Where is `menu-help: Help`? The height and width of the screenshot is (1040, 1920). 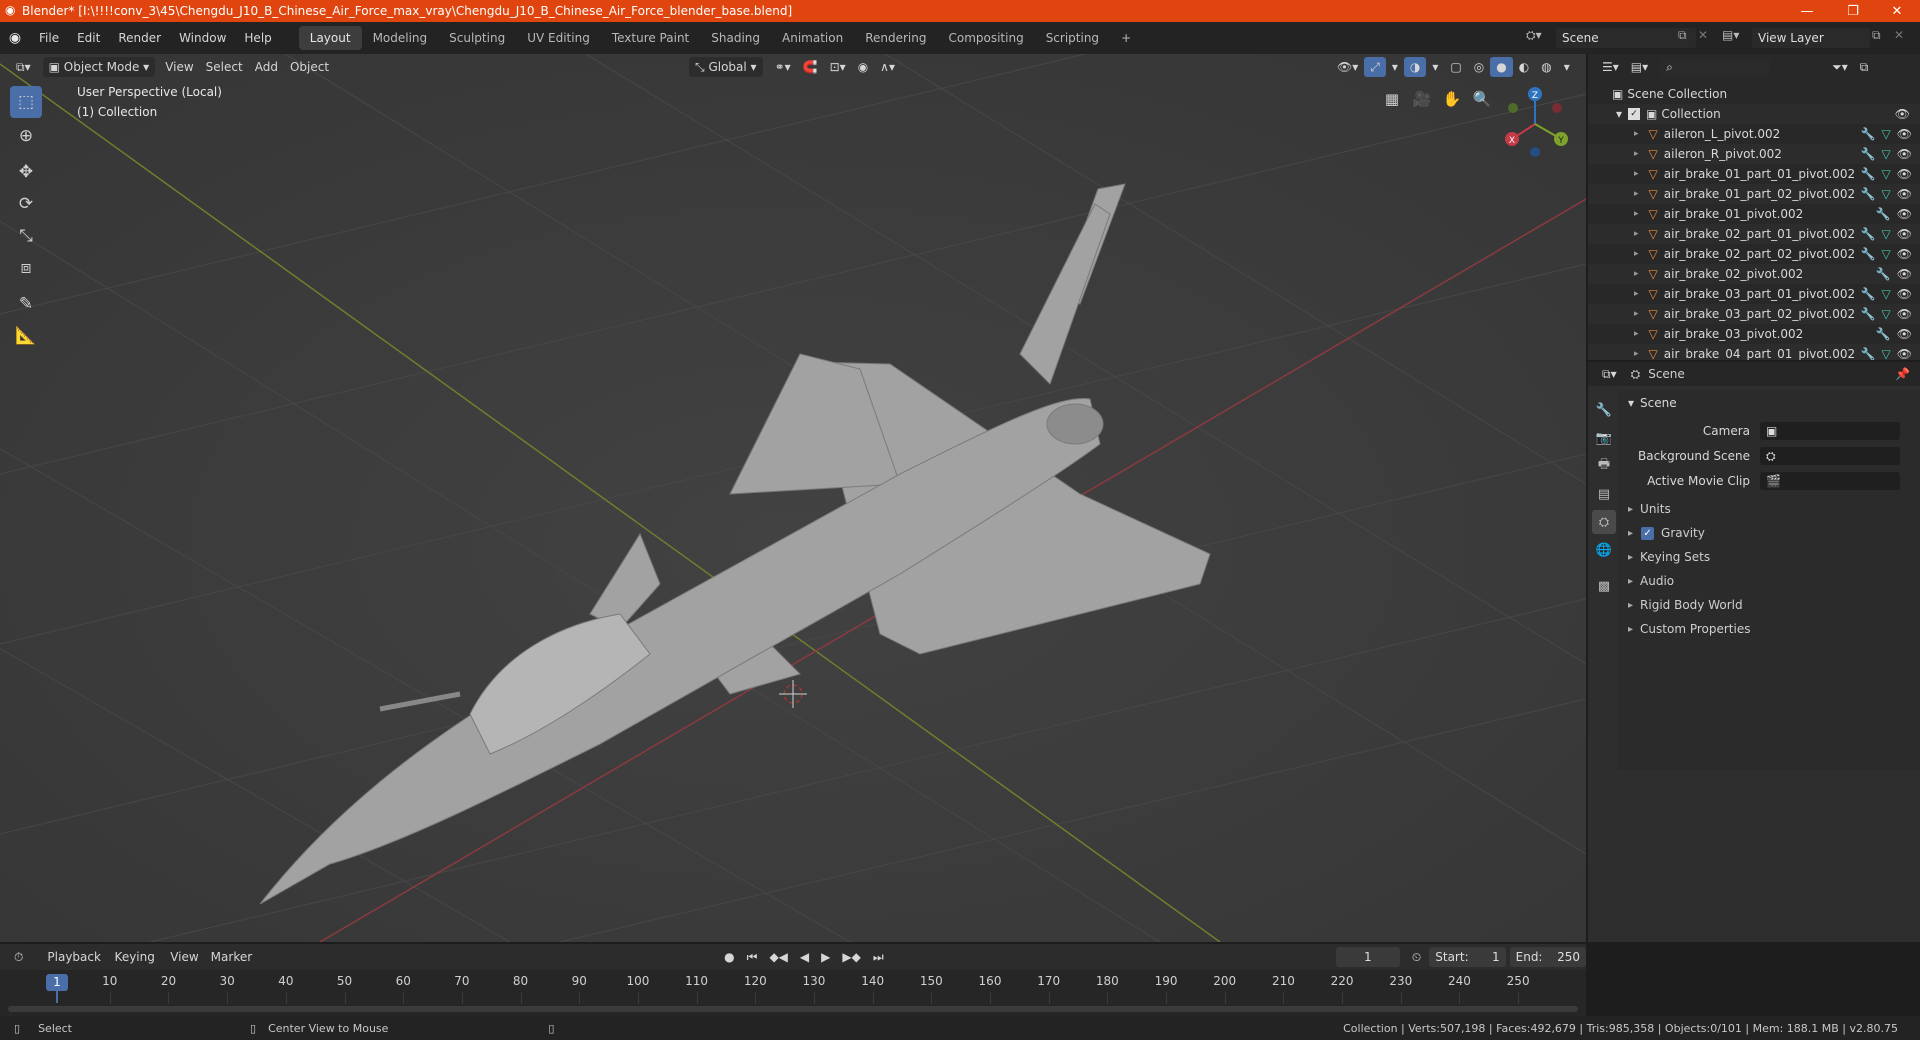 menu-help: Help is located at coordinates (257, 38).